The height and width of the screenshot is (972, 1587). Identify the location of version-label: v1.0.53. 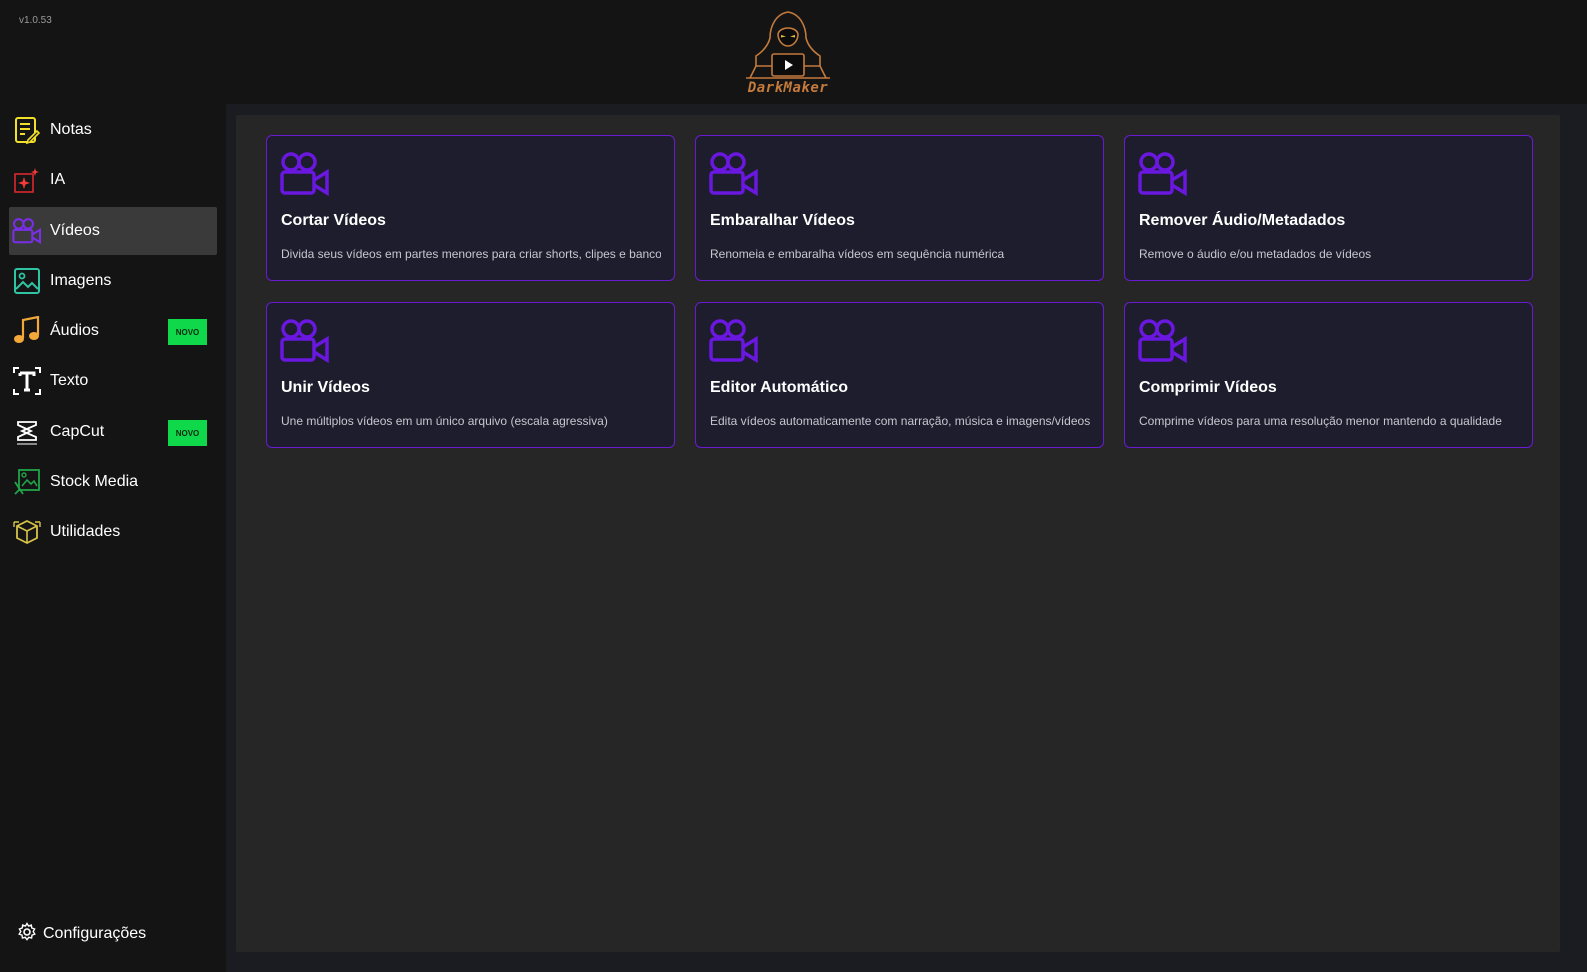
(35, 20).